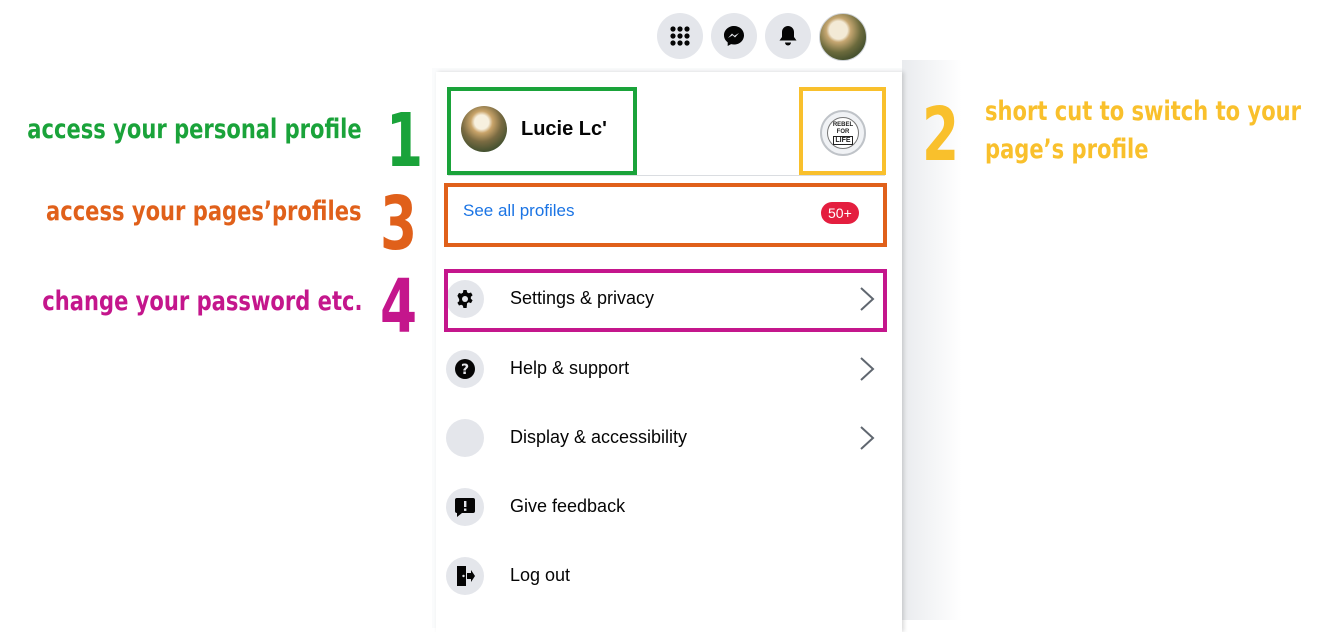 The width and height of the screenshot is (1335, 632). Describe the element at coordinates (204, 211) in the screenshot. I see `annotation-3-text: access your pages’profiles` at that location.